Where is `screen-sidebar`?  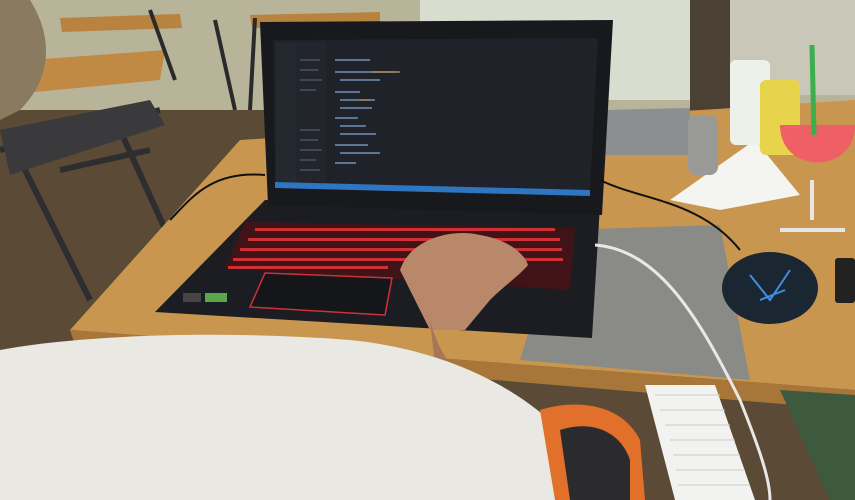 screen-sidebar is located at coordinates (311, 112).